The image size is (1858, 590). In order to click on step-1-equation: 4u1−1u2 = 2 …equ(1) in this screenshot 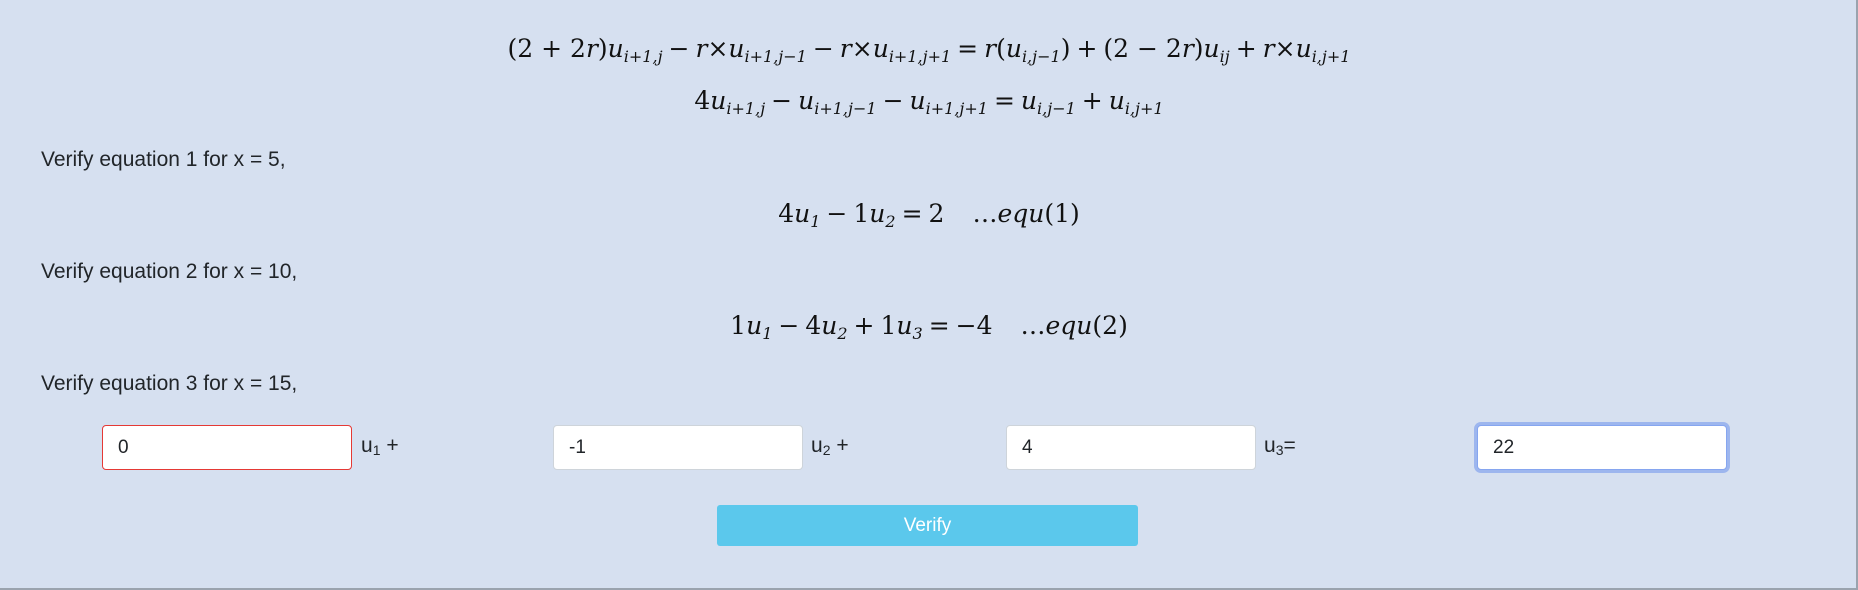, I will do `click(929, 215)`.